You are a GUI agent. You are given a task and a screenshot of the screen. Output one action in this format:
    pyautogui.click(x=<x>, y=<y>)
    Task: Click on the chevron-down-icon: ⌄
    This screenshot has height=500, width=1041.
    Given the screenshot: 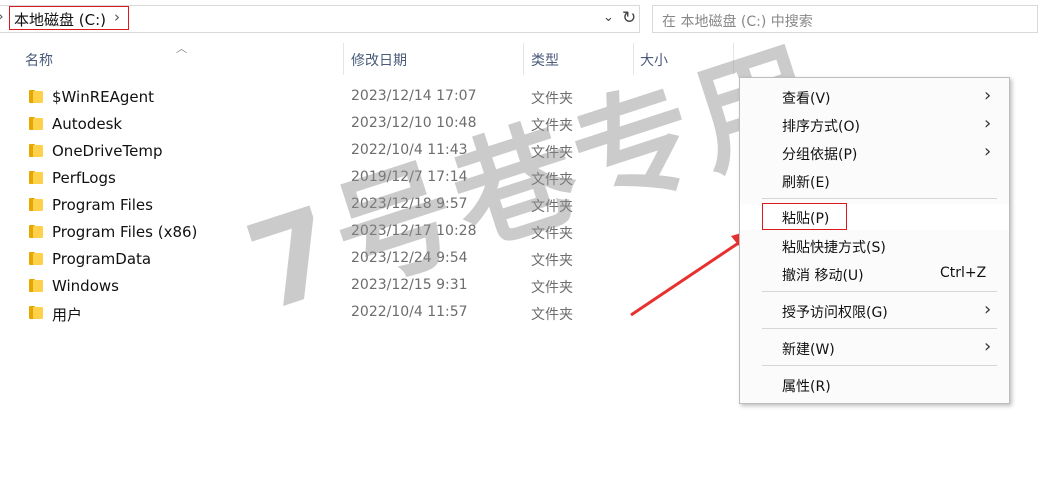 What is the action you would take?
    pyautogui.click(x=608, y=17)
    